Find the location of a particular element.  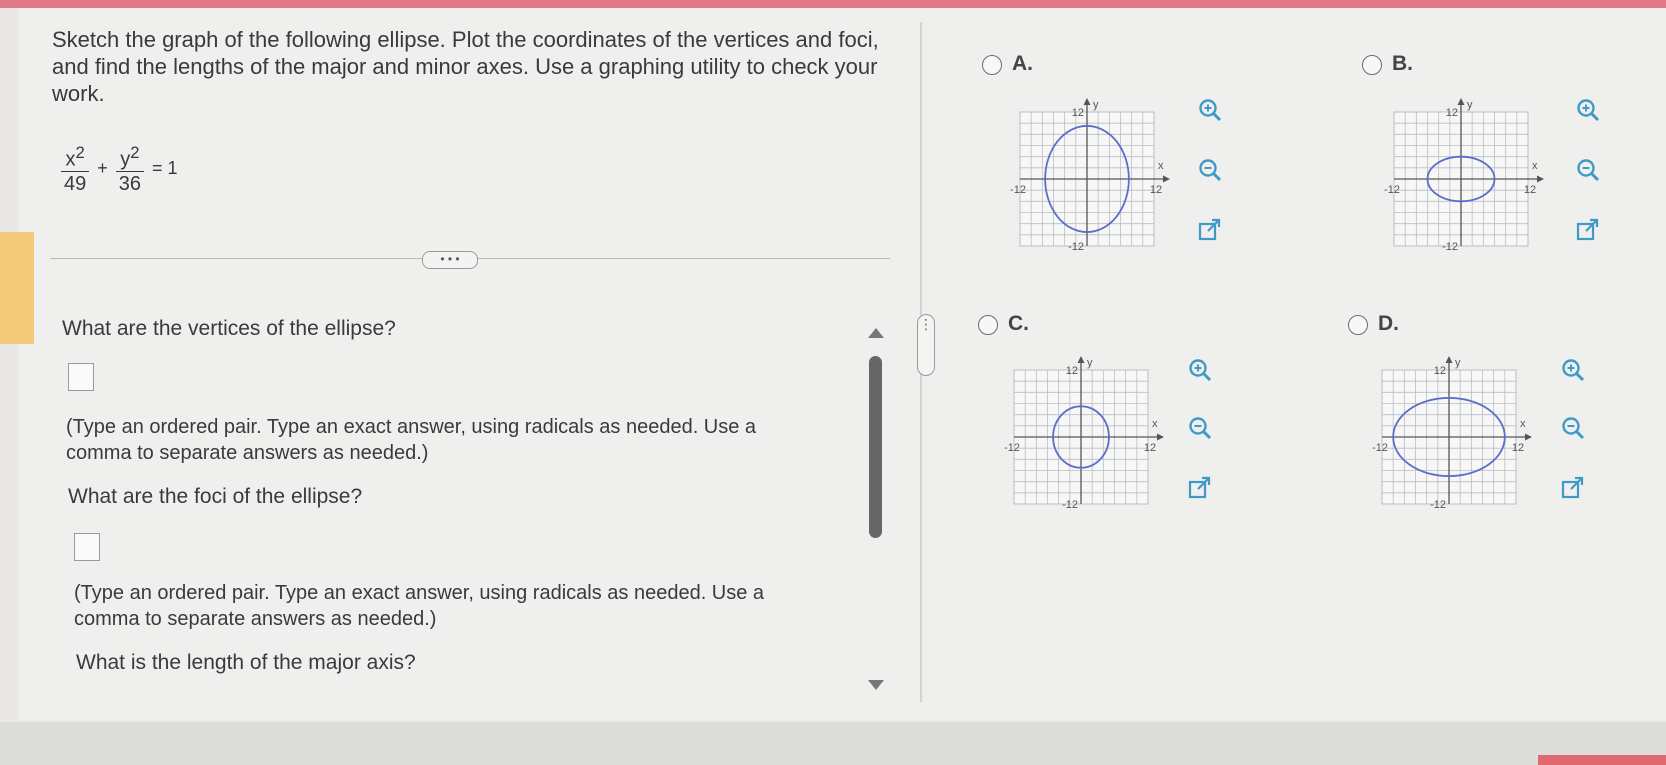

equals-one: = 1 is located at coordinates (165, 168).